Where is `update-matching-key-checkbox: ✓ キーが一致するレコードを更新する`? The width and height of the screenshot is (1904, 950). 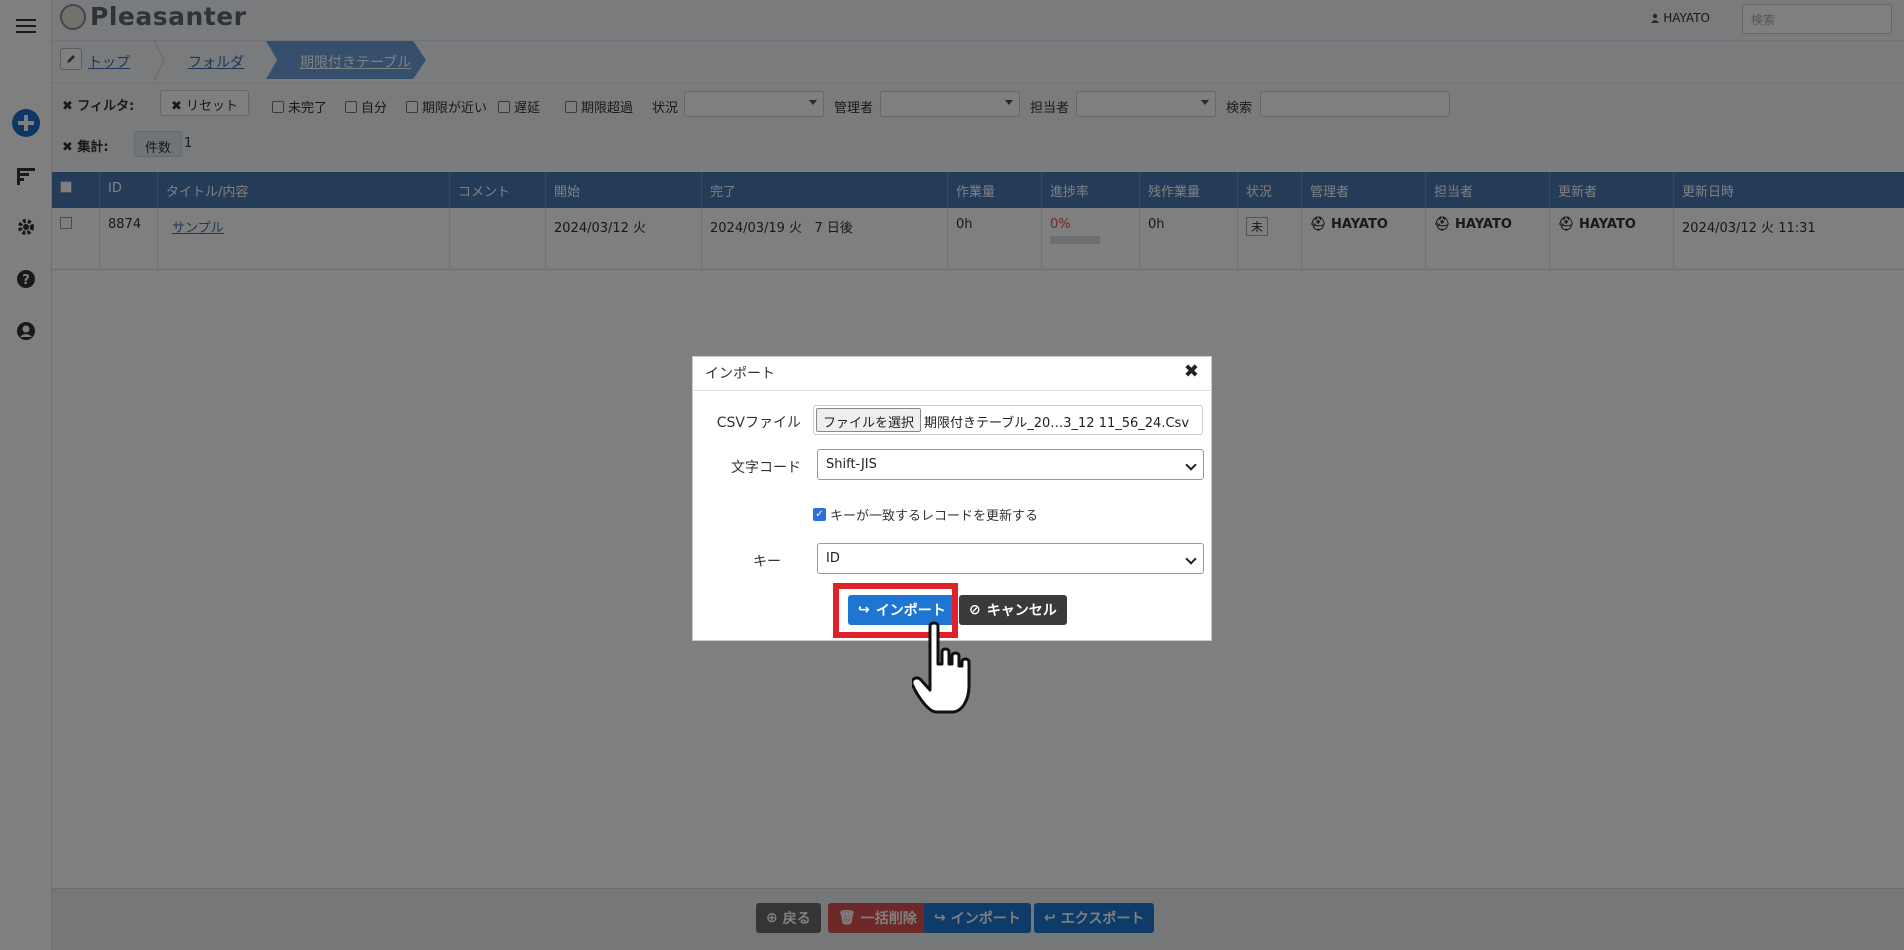 update-matching-key-checkbox: ✓ キーが一致するレコードを更新する is located at coordinates (925, 514).